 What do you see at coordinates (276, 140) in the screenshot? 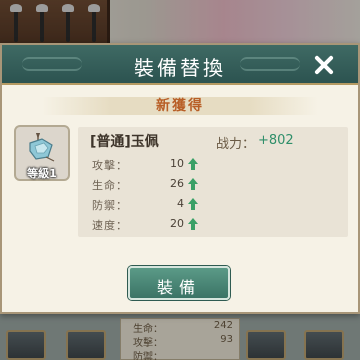
I see `combat-power-value: +802` at bounding box center [276, 140].